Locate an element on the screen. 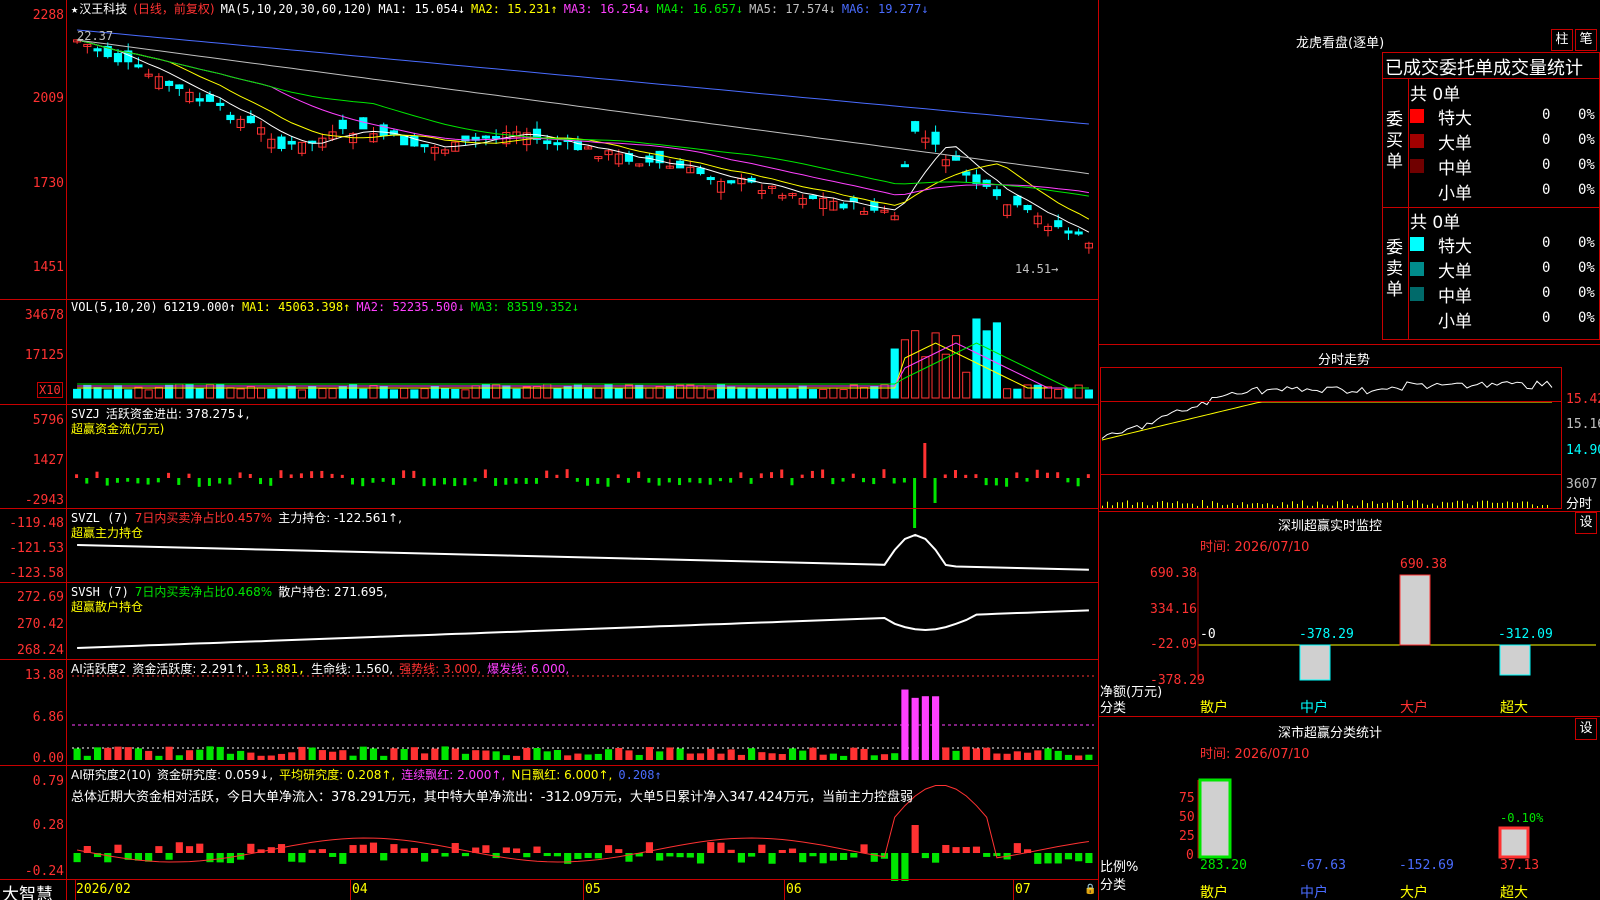 The height and width of the screenshot is (900, 1600). vol-label: VOL(5,10,20) is located at coordinates (114, 307).